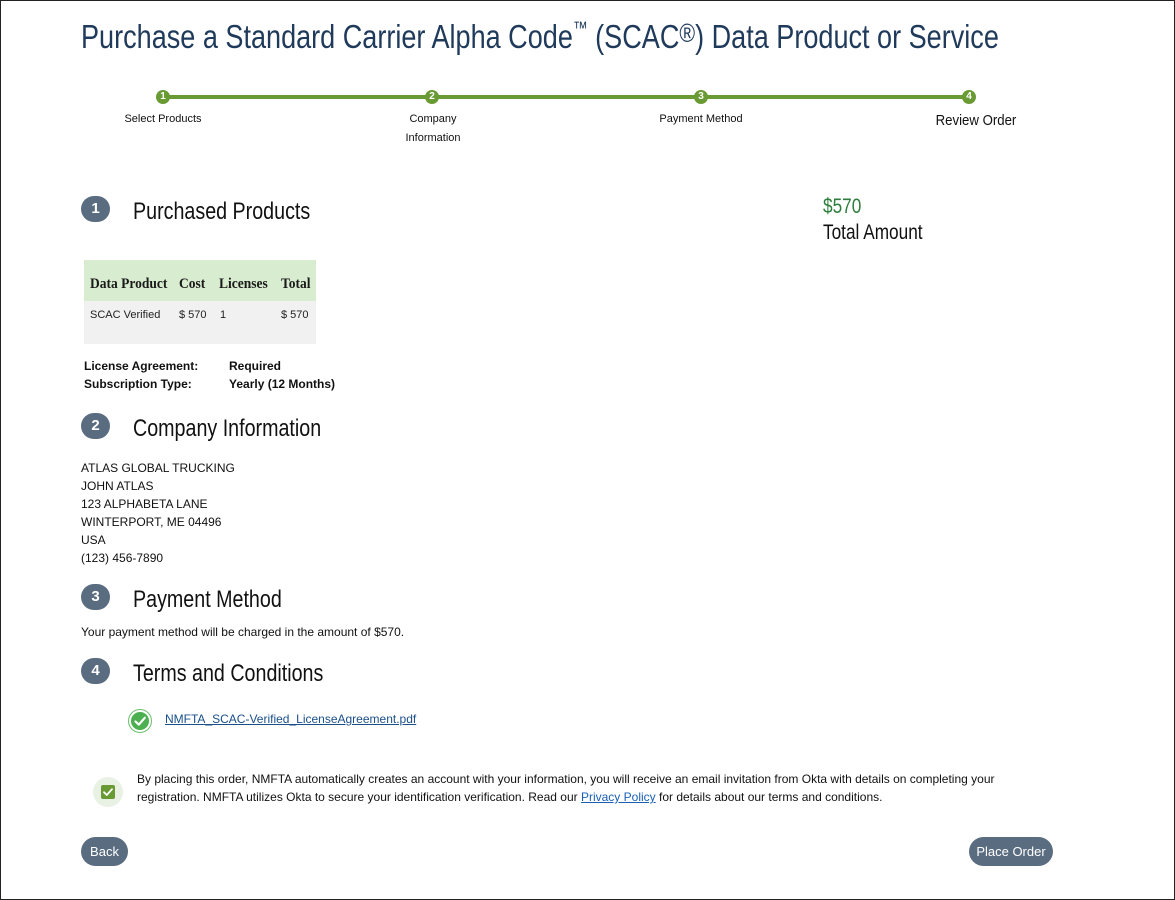 This screenshot has height=900, width=1175. Describe the element at coordinates (122, 558) in the screenshot. I see `phone-number: (123) 456-7890` at that location.